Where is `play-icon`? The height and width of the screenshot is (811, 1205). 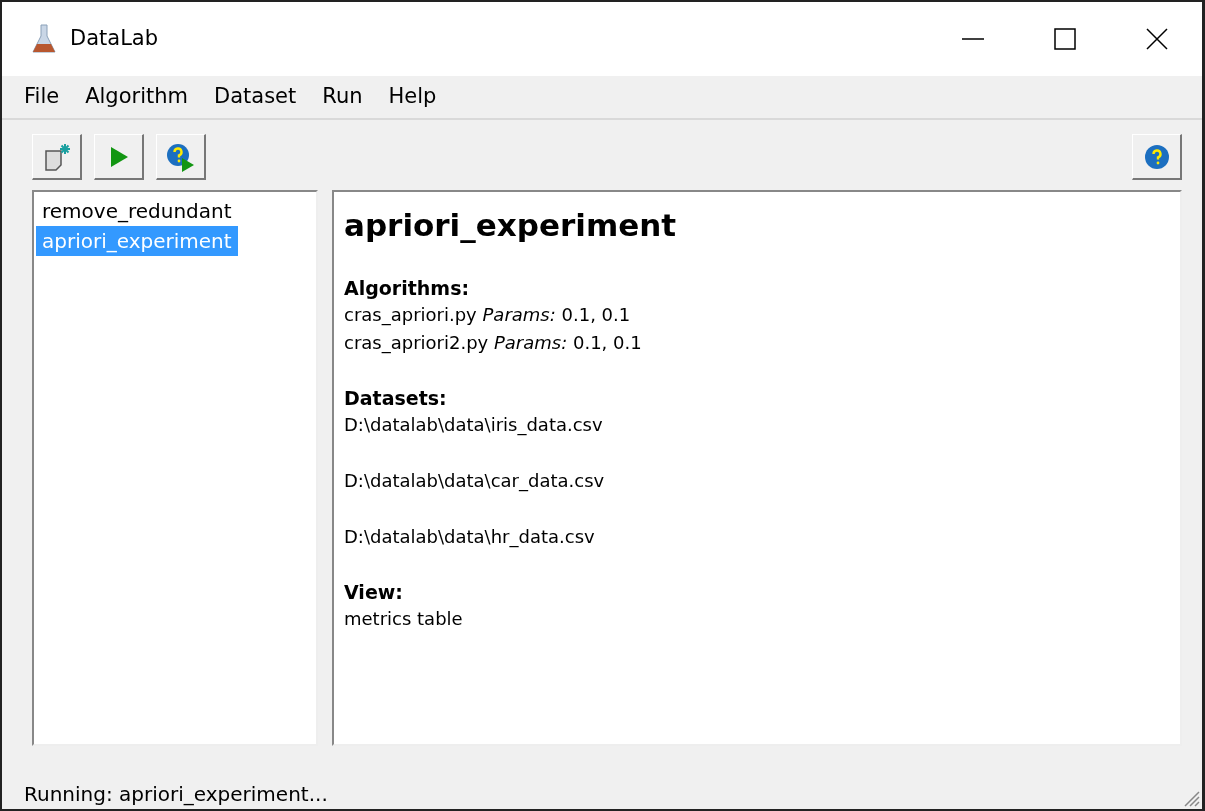
play-icon is located at coordinates (118, 156).